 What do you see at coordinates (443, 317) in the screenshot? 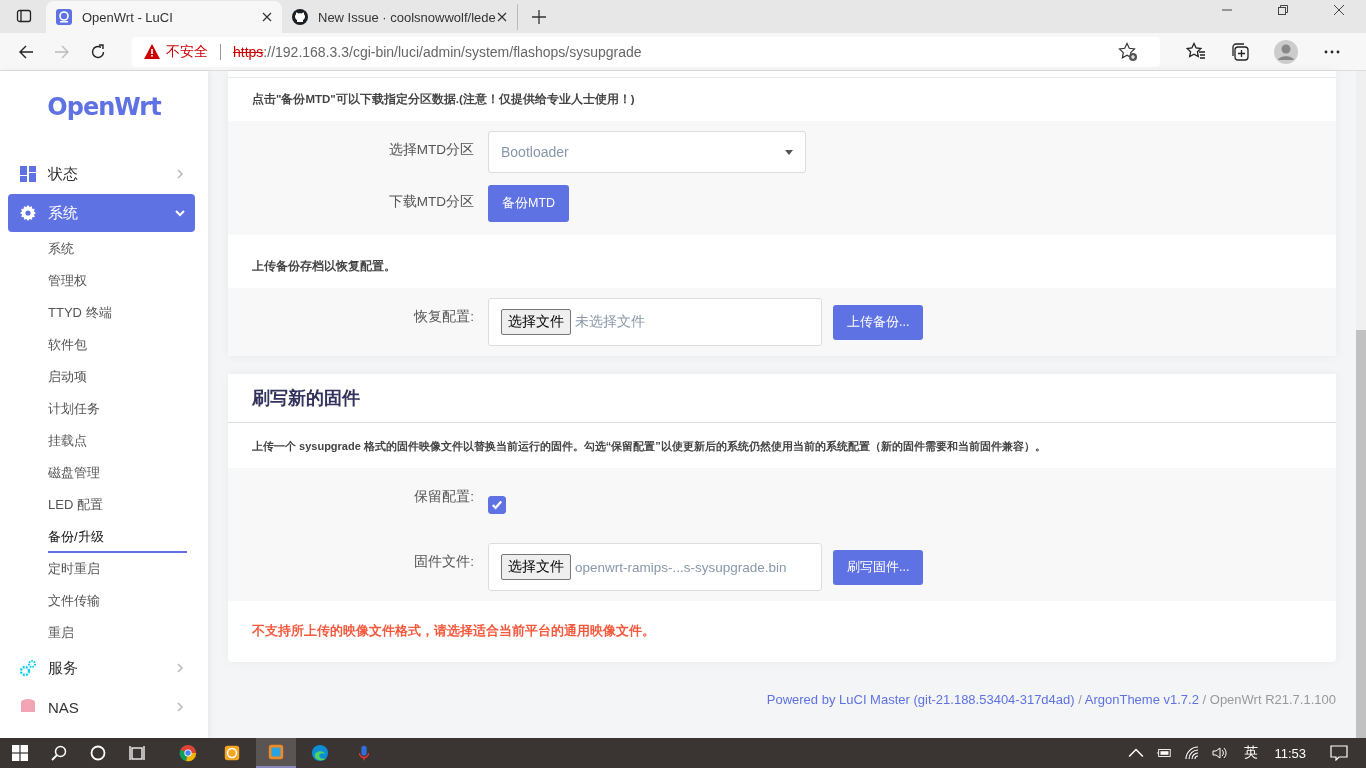
I see `field-label: 恢复配置:` at bounding box center [443, 317].